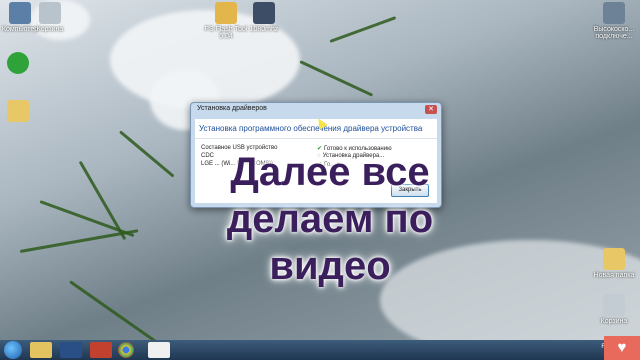  What do you see at coordinates (622, 348) in the screenshot?
I see `heart-icon: ♥` at bounding box center [622, 348].